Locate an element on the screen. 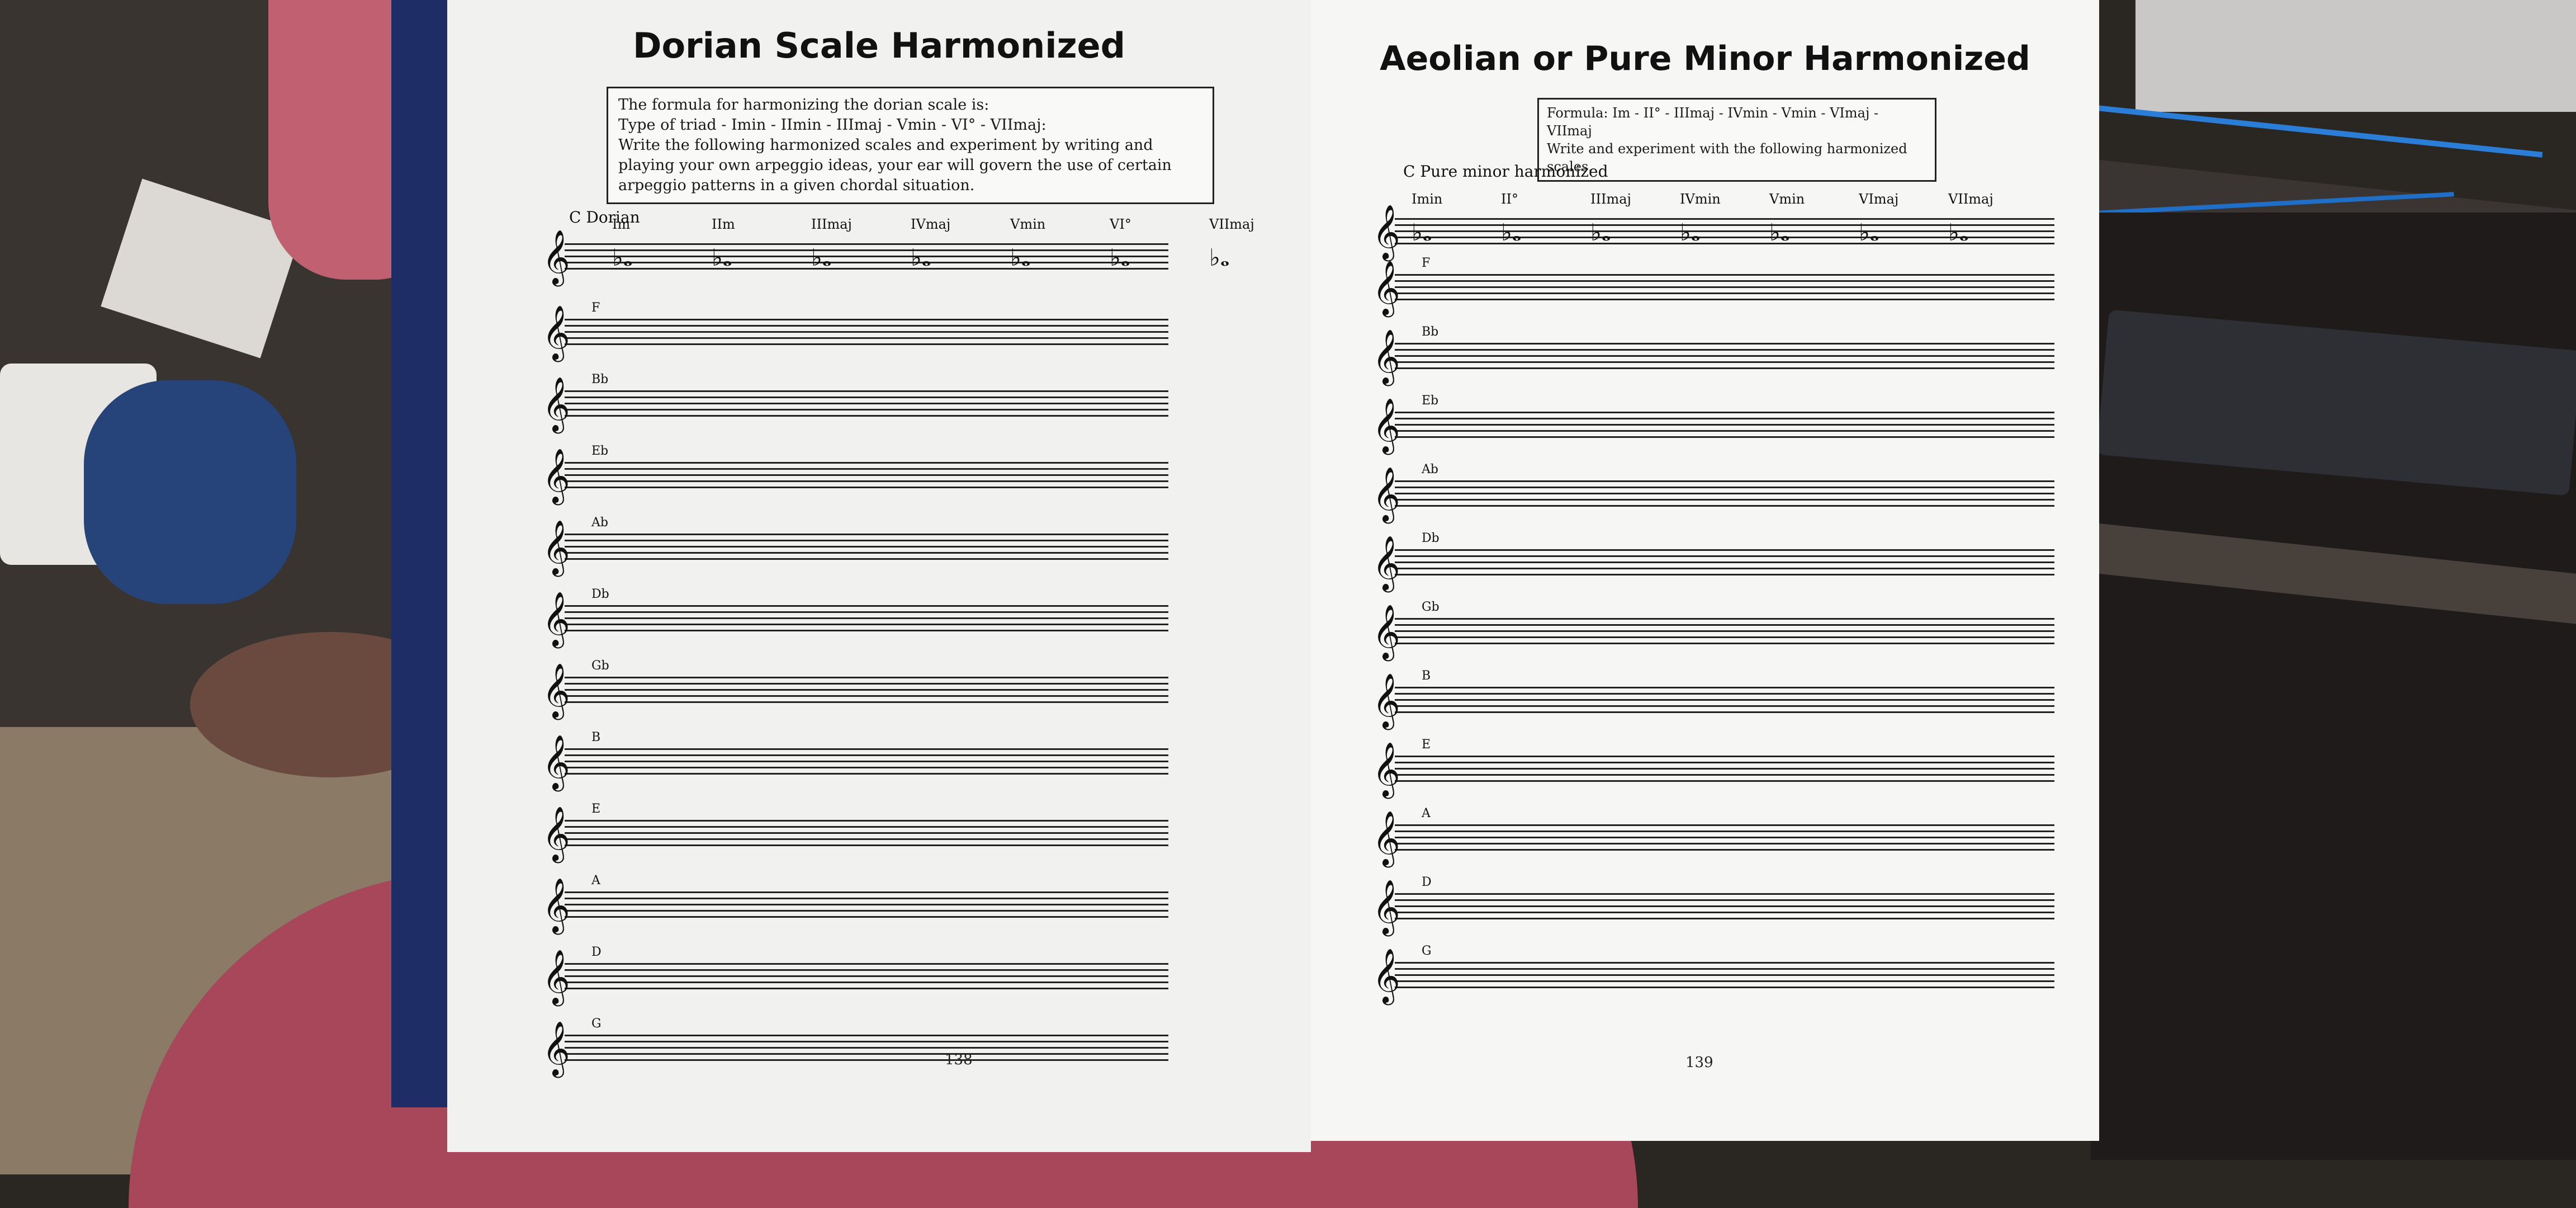 This screenshot has width=2576, height=1208. degree-label: Vmin is located at coordinates (1028, 224).